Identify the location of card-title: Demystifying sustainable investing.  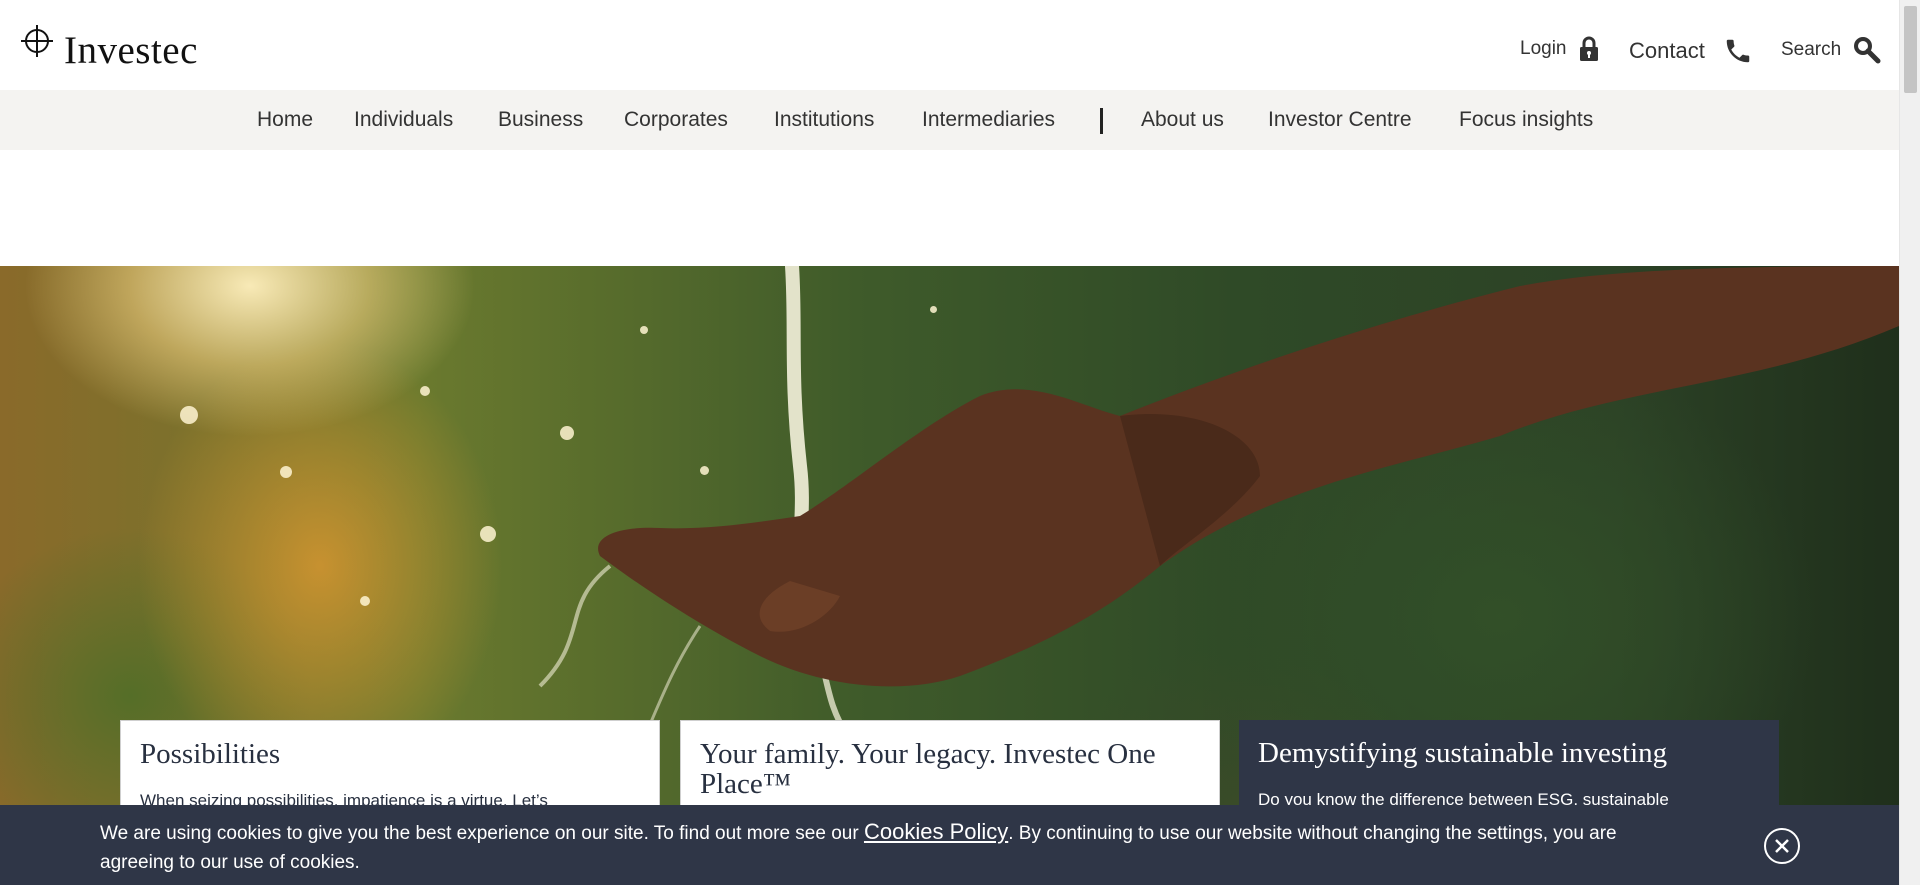
(1463, 753).